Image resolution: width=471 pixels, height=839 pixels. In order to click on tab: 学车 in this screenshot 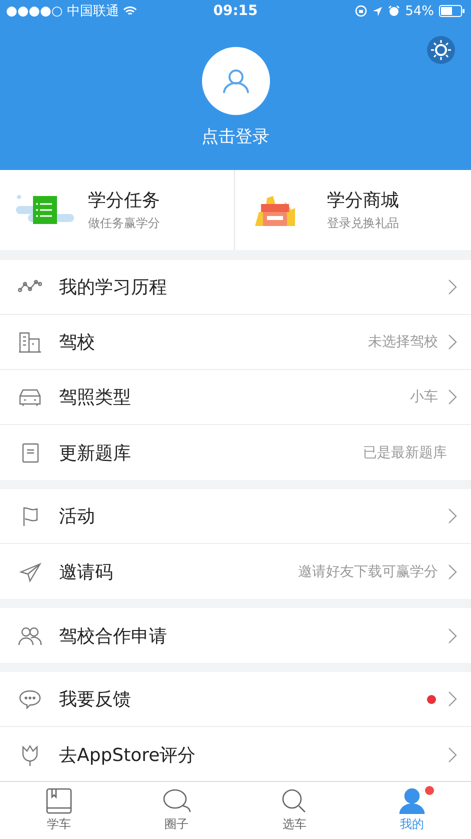, I will do `click(59, 810)`.